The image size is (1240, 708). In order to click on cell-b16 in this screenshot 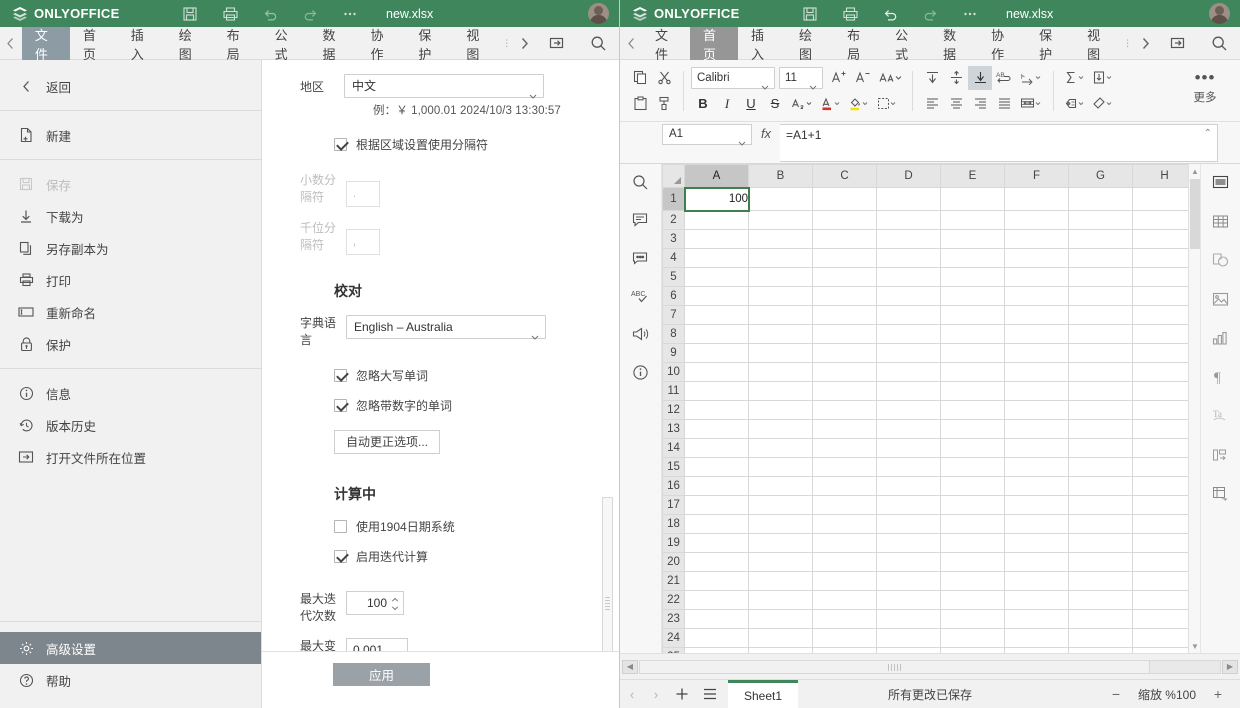, I will do `click(780, 486)`.